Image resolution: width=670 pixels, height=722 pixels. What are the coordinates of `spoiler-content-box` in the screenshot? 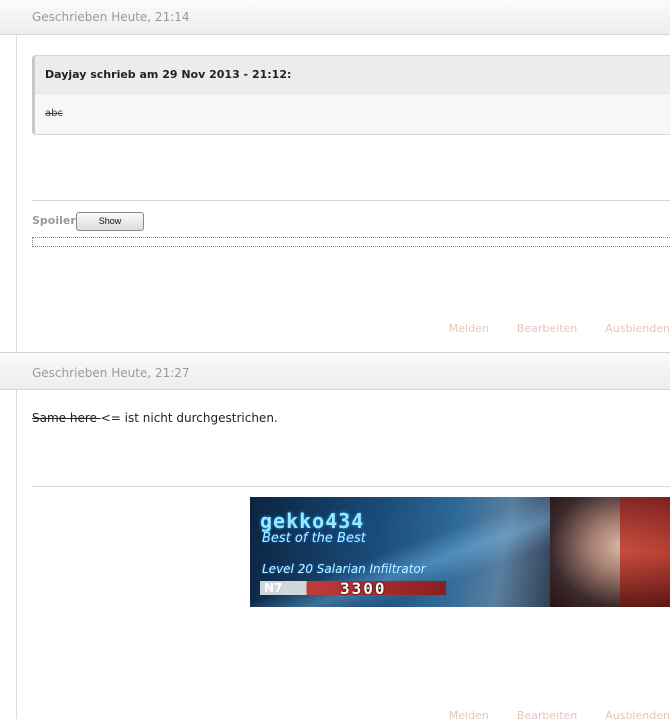 It's located at (351, 242).